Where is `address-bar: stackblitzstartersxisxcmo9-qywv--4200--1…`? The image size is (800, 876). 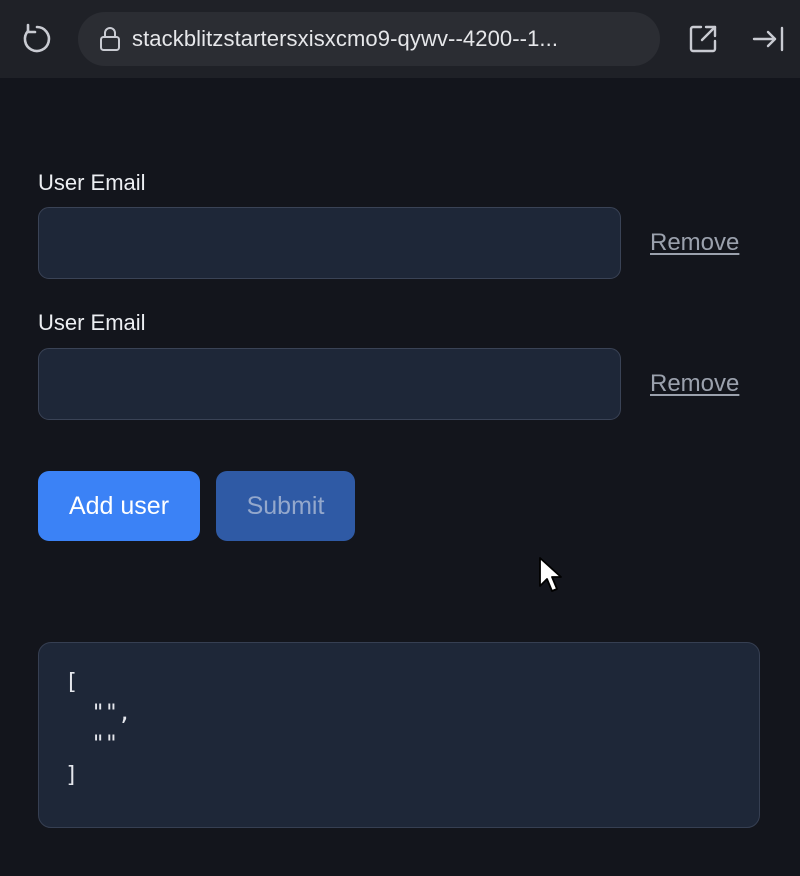
address-bar: stackblitzstartersxisxcmo9-qywv--4200--1… is located at coordinates (369, 39).